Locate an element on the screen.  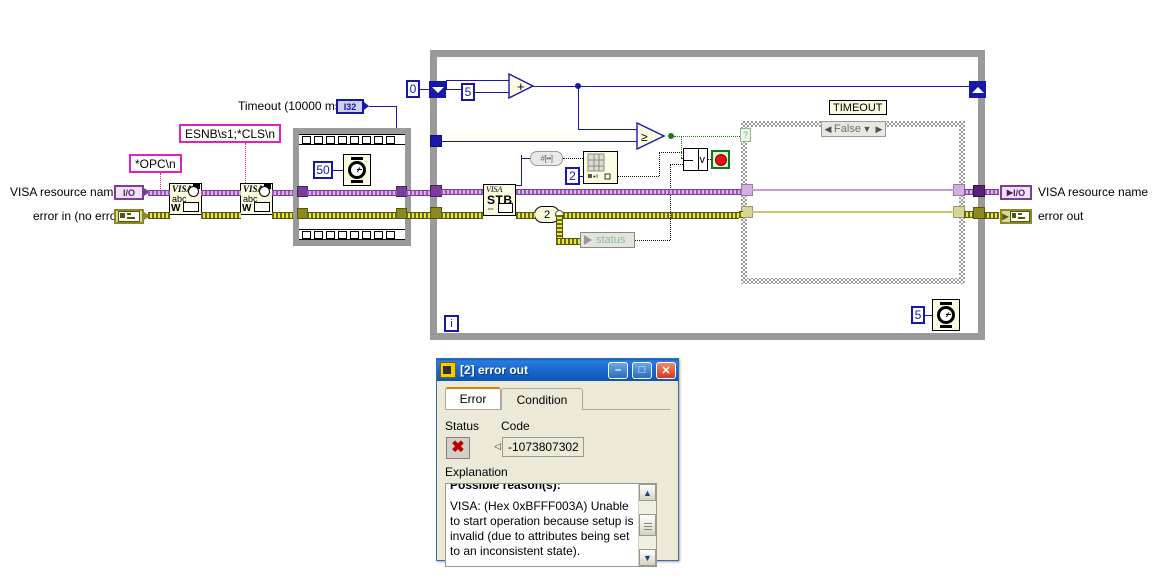
visa-out-type: I/O is located at coordinates (1019, 192).